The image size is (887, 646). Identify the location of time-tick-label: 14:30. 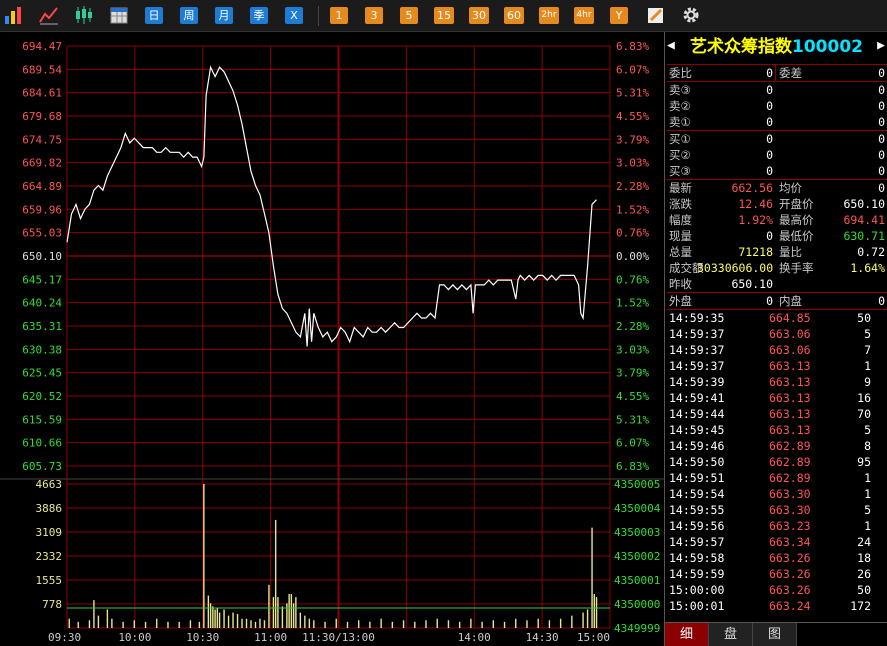
(542, 637).